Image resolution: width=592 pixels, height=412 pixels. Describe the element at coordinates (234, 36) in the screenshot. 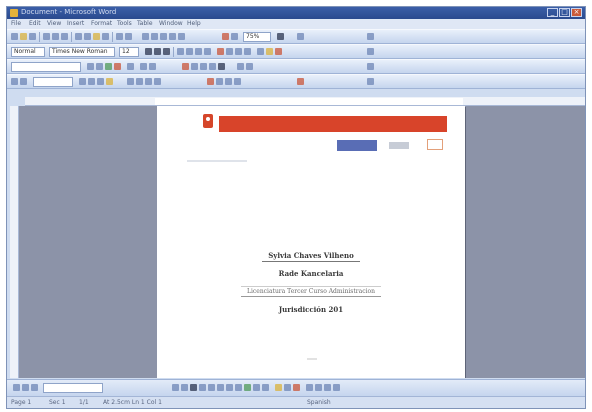

I see `show-hide-icon` at that location.